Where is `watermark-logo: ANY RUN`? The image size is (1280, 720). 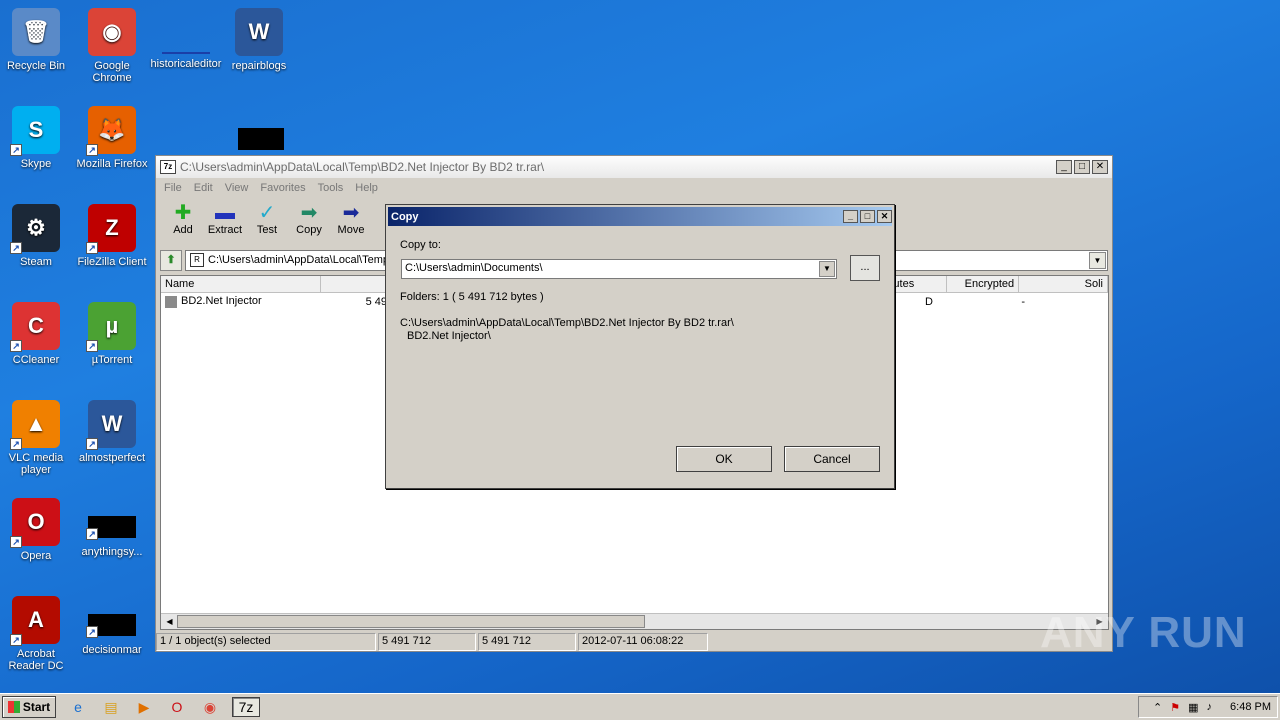 watermark-logo: ANY RUN is located at coordinates (1143, 632).